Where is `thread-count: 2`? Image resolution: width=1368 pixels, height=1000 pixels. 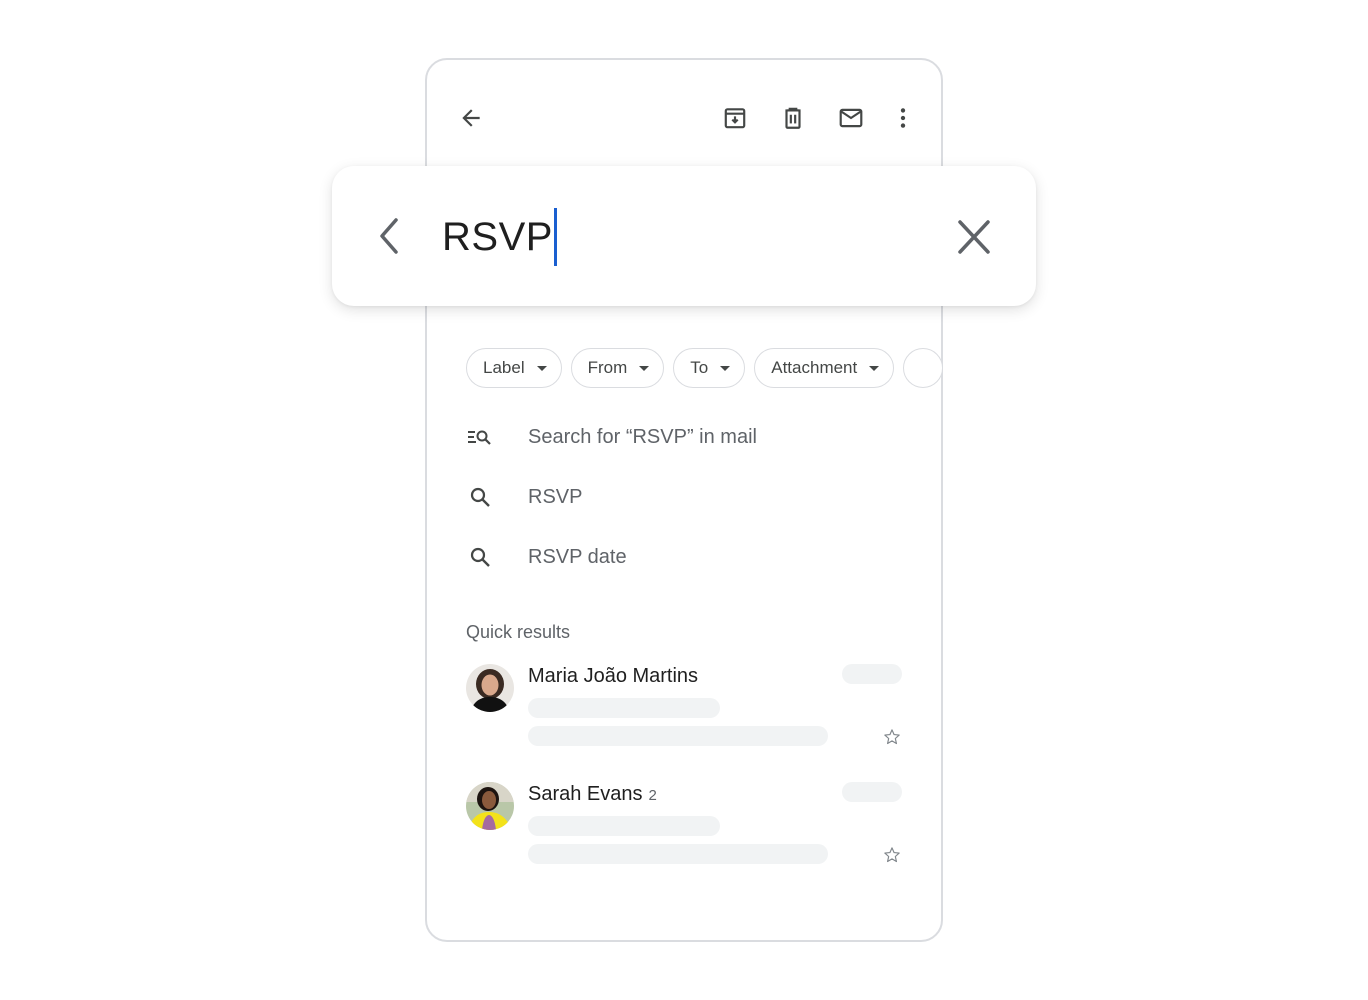
thread-count: 2 is located at coordinates (652, 795).